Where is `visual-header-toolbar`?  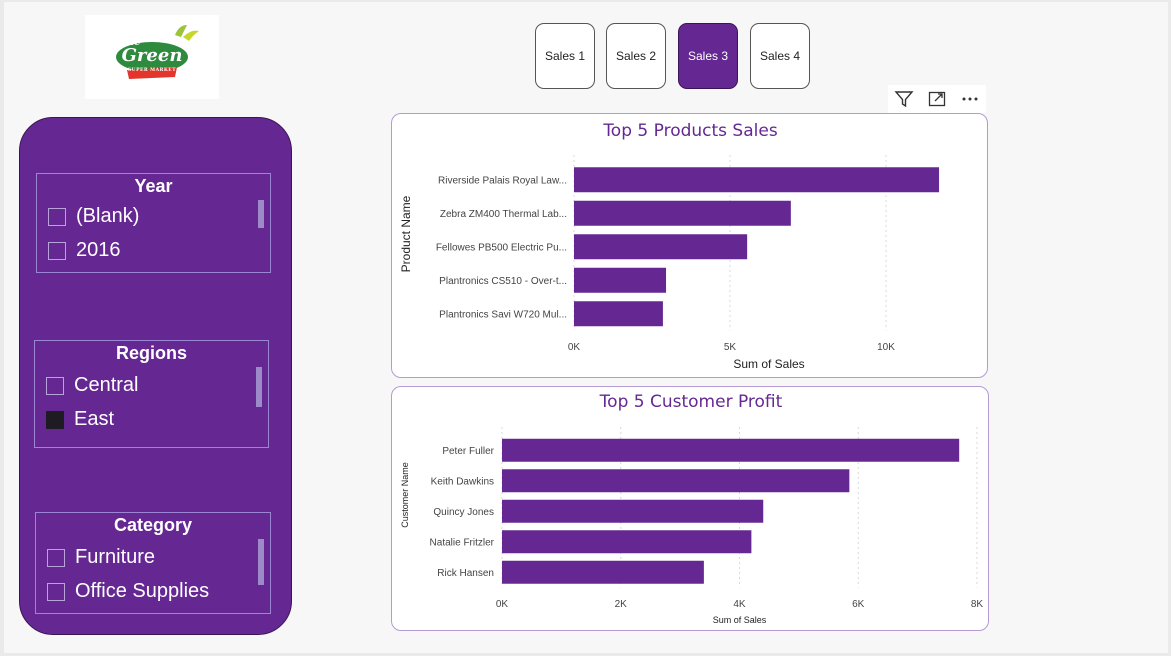 visual-header-toolbar is located at coordinates (937, 99).